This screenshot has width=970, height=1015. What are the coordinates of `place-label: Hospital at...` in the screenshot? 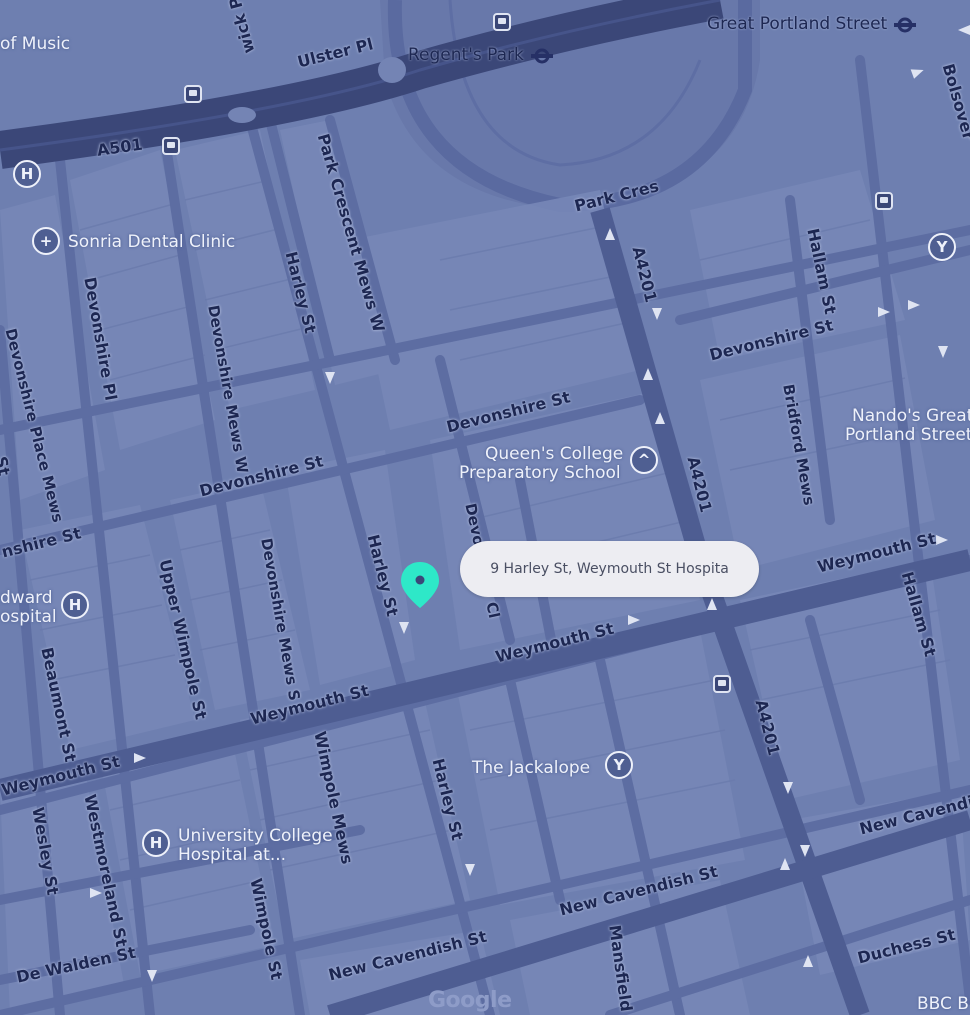 It's located at (232, 855).